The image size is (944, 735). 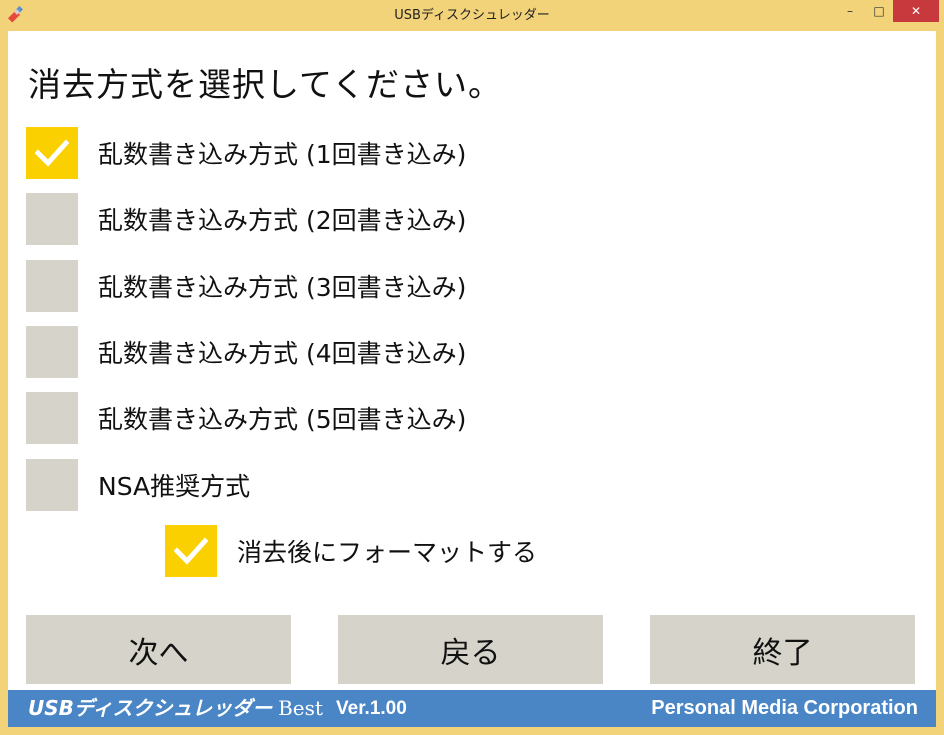 I want to click on option-random-3pass: 乱数書き込み方式 (3回書き込み), so click(x=306, y=286).